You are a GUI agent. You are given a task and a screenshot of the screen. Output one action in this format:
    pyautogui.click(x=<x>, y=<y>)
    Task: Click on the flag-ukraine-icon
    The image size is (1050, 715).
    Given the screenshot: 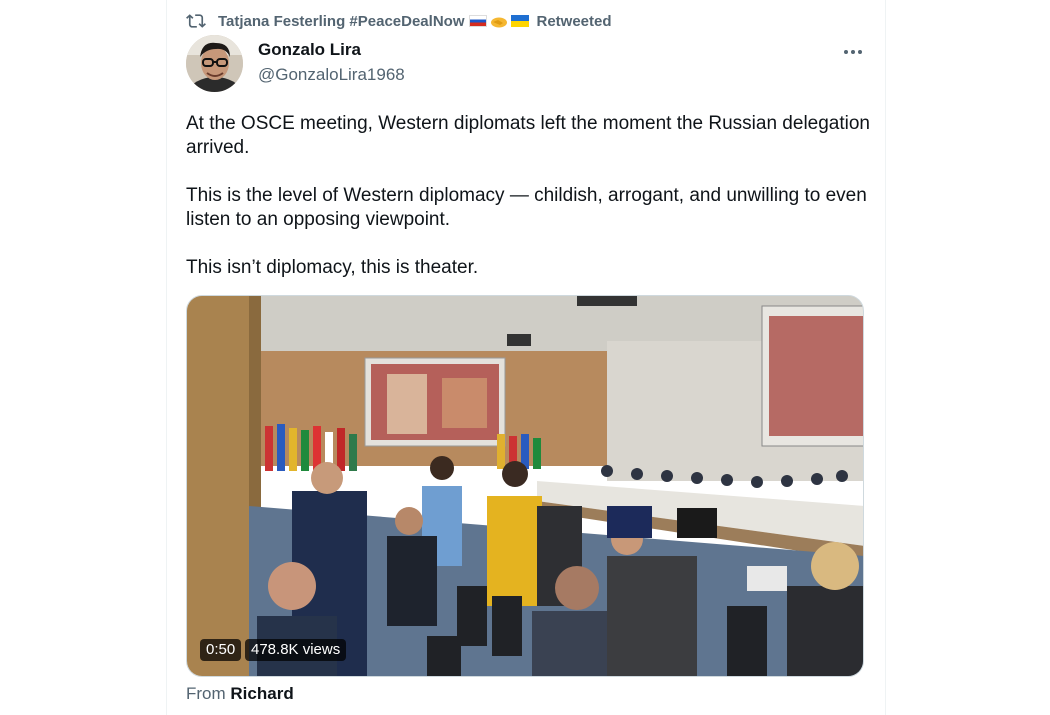 What is the action you would take?
    pyautogui.click(x=520, y=21)
    